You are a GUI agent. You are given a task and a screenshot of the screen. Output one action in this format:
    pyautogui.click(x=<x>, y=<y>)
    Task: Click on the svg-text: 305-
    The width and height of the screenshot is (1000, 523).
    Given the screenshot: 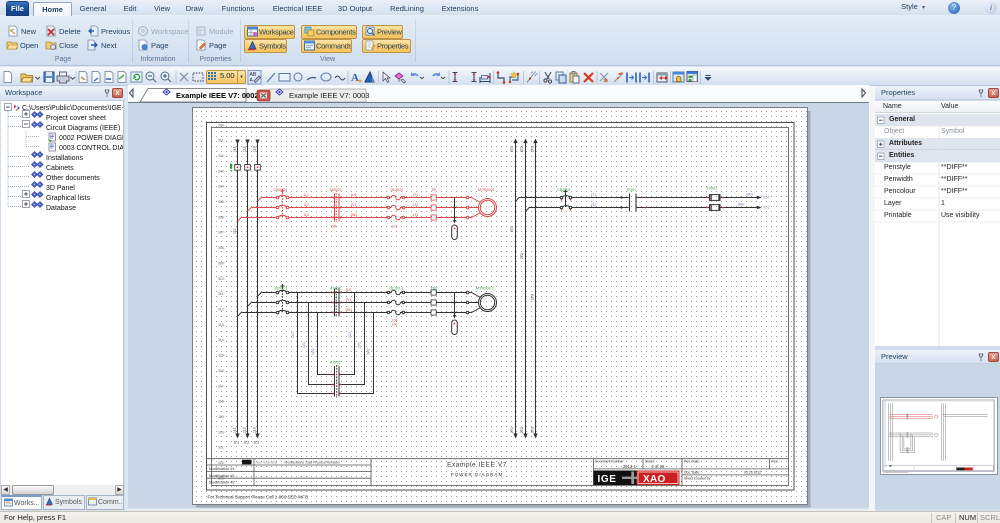 What is the action you would take?
    pyautogui.click(x=221, y=202)
    